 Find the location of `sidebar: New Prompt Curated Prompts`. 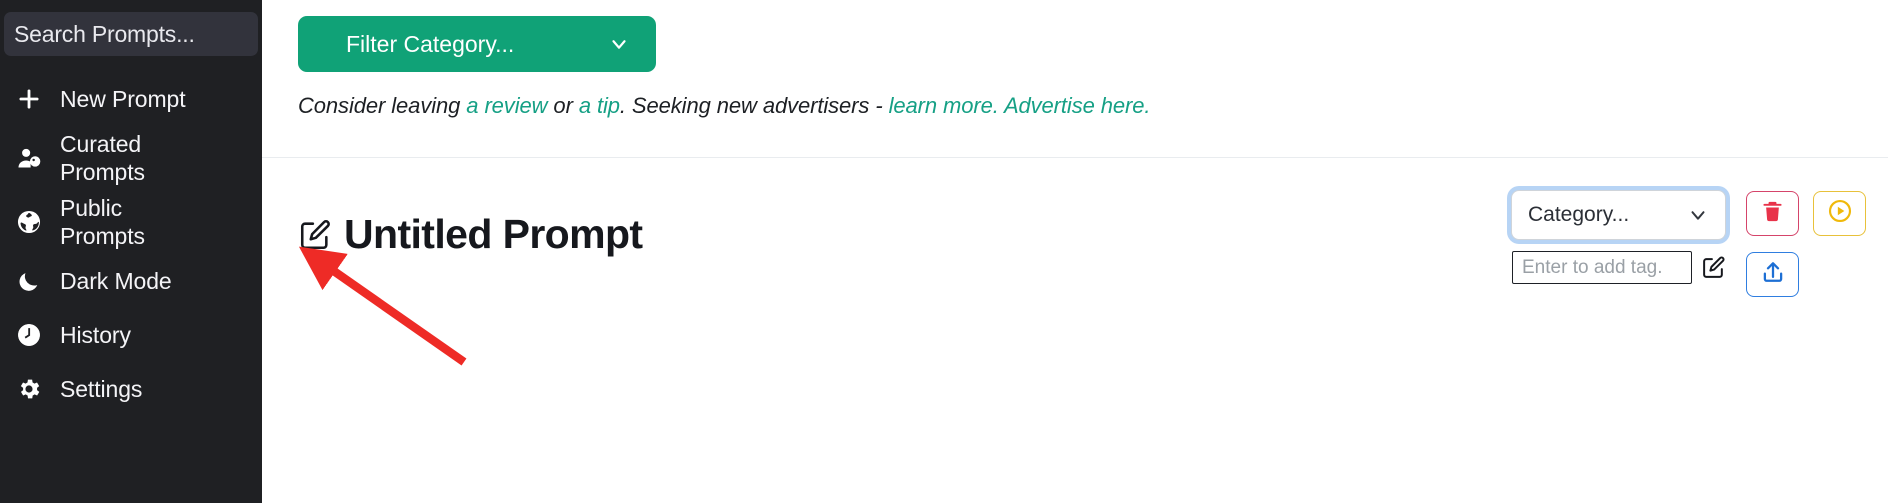

sidebar: New Prompt Curated Prompts is located at coordinates (131, 251).